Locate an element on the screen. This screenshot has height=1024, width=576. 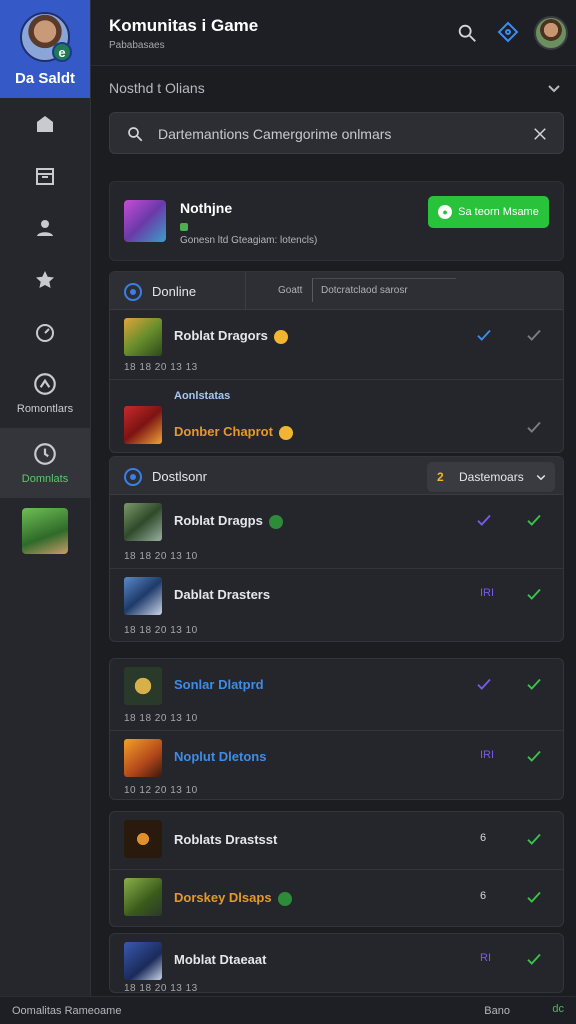
search-bar: Dartemantions Camergorime onlmars is located at coordinates (336, 133).